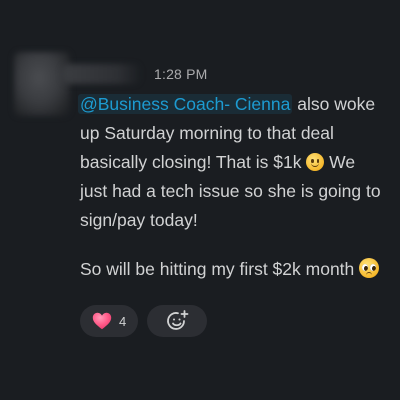 This screenshot has width=400, height=400. What do you see at coordinates (369, 268) in the screenshot?
I see `pleading-face-icon` at bounding box center [369, 268].